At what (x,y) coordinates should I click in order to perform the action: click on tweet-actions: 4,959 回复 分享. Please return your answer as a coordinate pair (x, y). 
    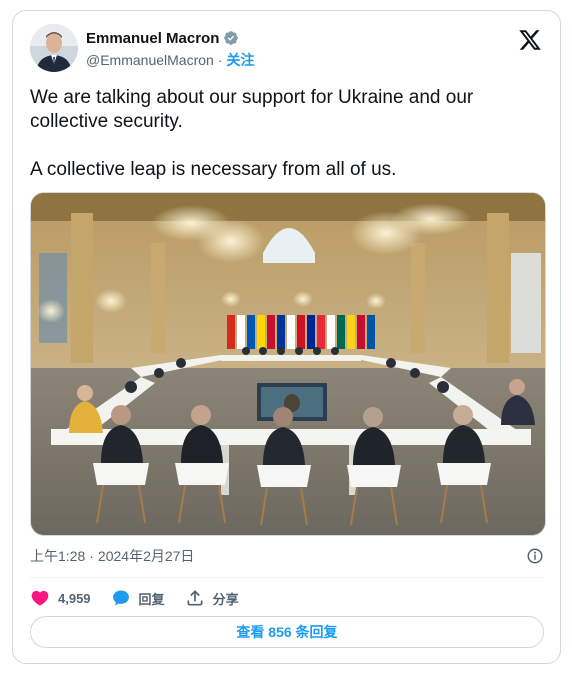
    Looking at the image, I should click on (144, 598).